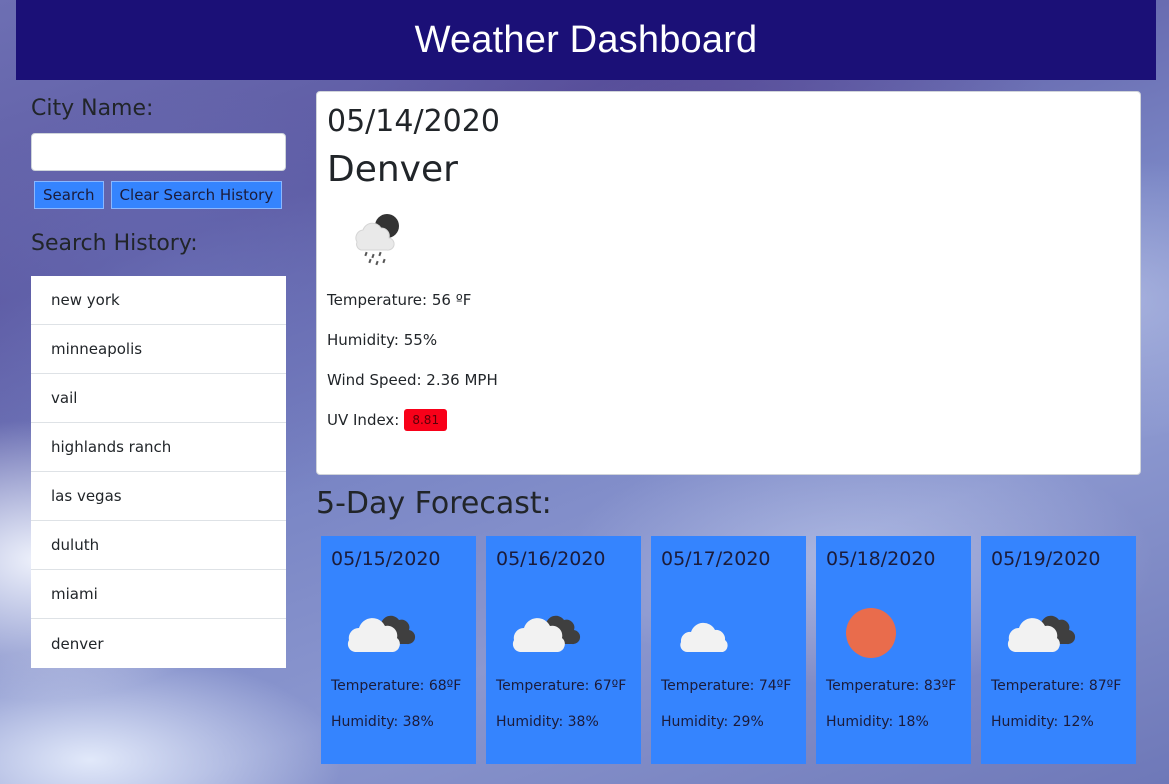  I want to click on page-title: Weather Dashboard, so click(586, 39).